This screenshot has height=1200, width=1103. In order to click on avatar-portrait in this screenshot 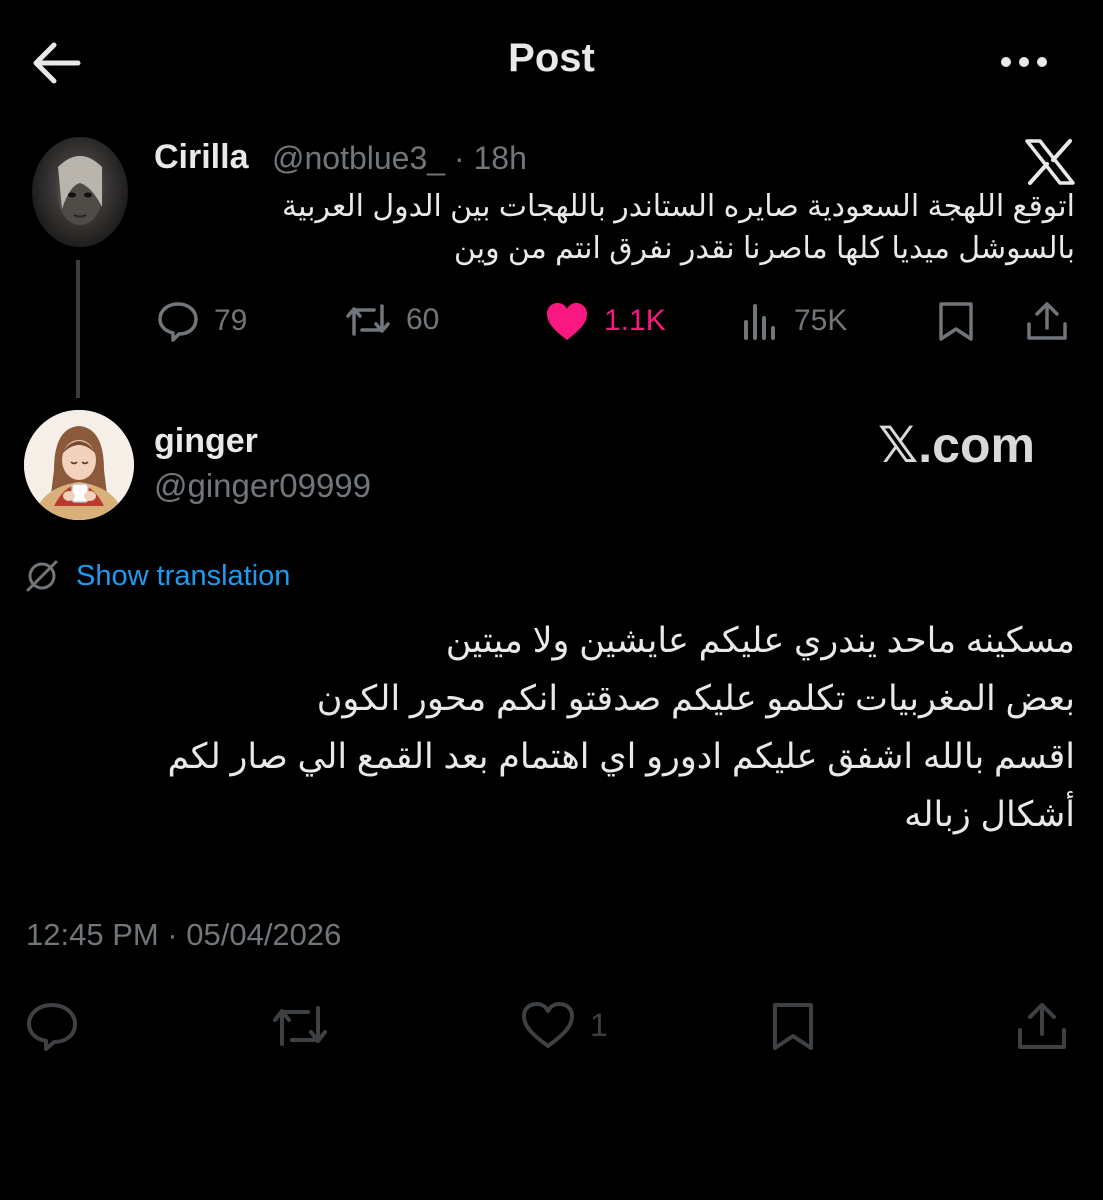, I will do `click(80, 190)`.